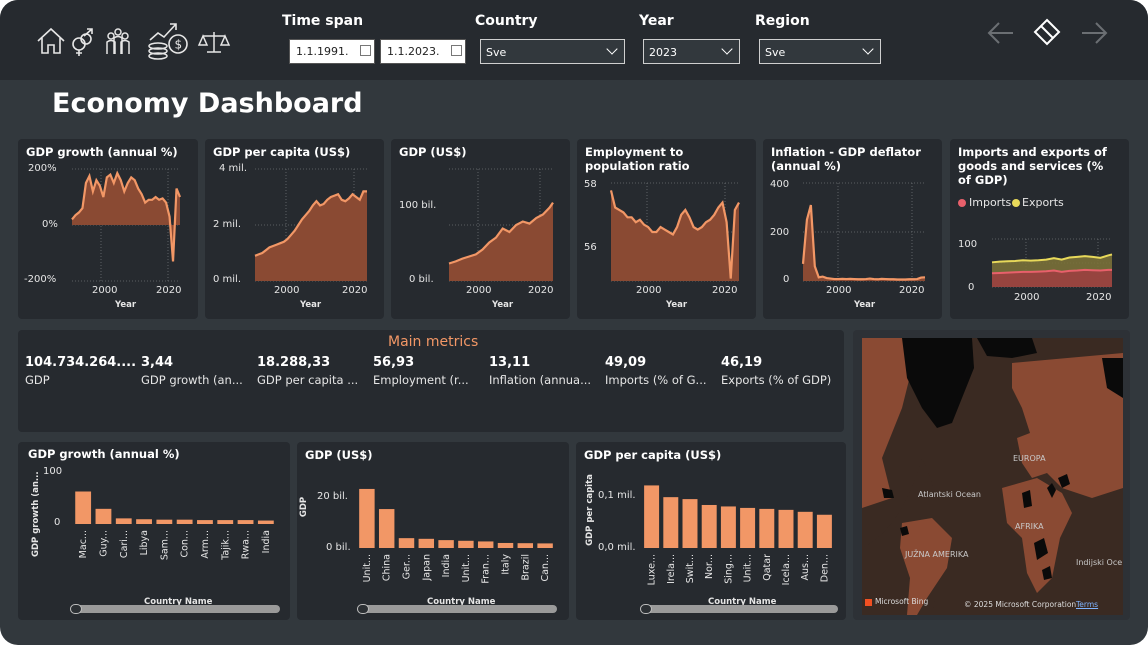 The image size is (1148, 645). I want to click on date-from-field: 1.1.1991., so click(332, 51).